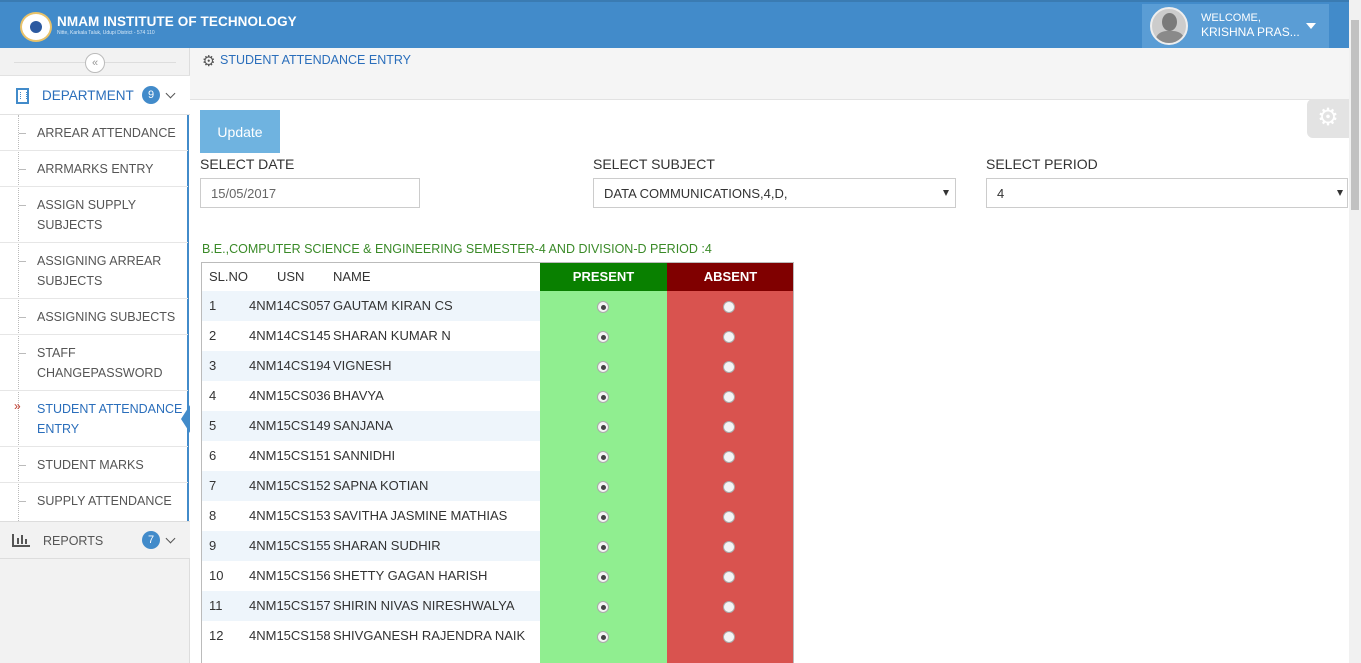 The width and height of the screenshot is (1361, 663). What do you see at coordinates (213, 335) in the screenshot?
I see `row-slno: 2` at bounding box center [213, 335].